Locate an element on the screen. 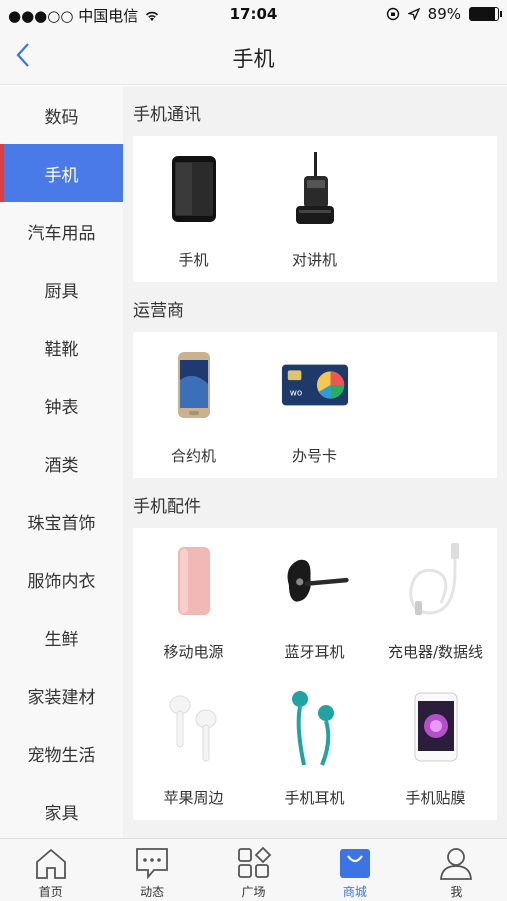 This screenshot has width=507, height=901. home-icon is located at coordinates (51, 863).